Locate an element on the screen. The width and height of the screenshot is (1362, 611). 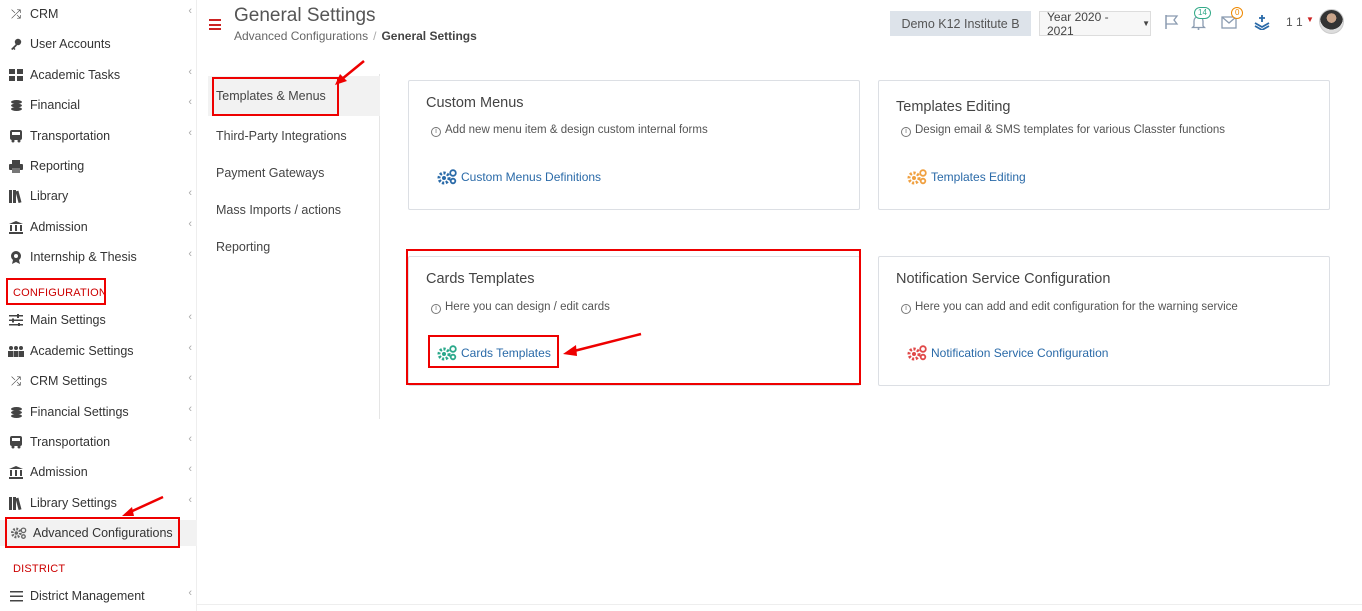
submenu-item-third-party-integrations: Third-Party Integrations is located at coordinates (294, 136).